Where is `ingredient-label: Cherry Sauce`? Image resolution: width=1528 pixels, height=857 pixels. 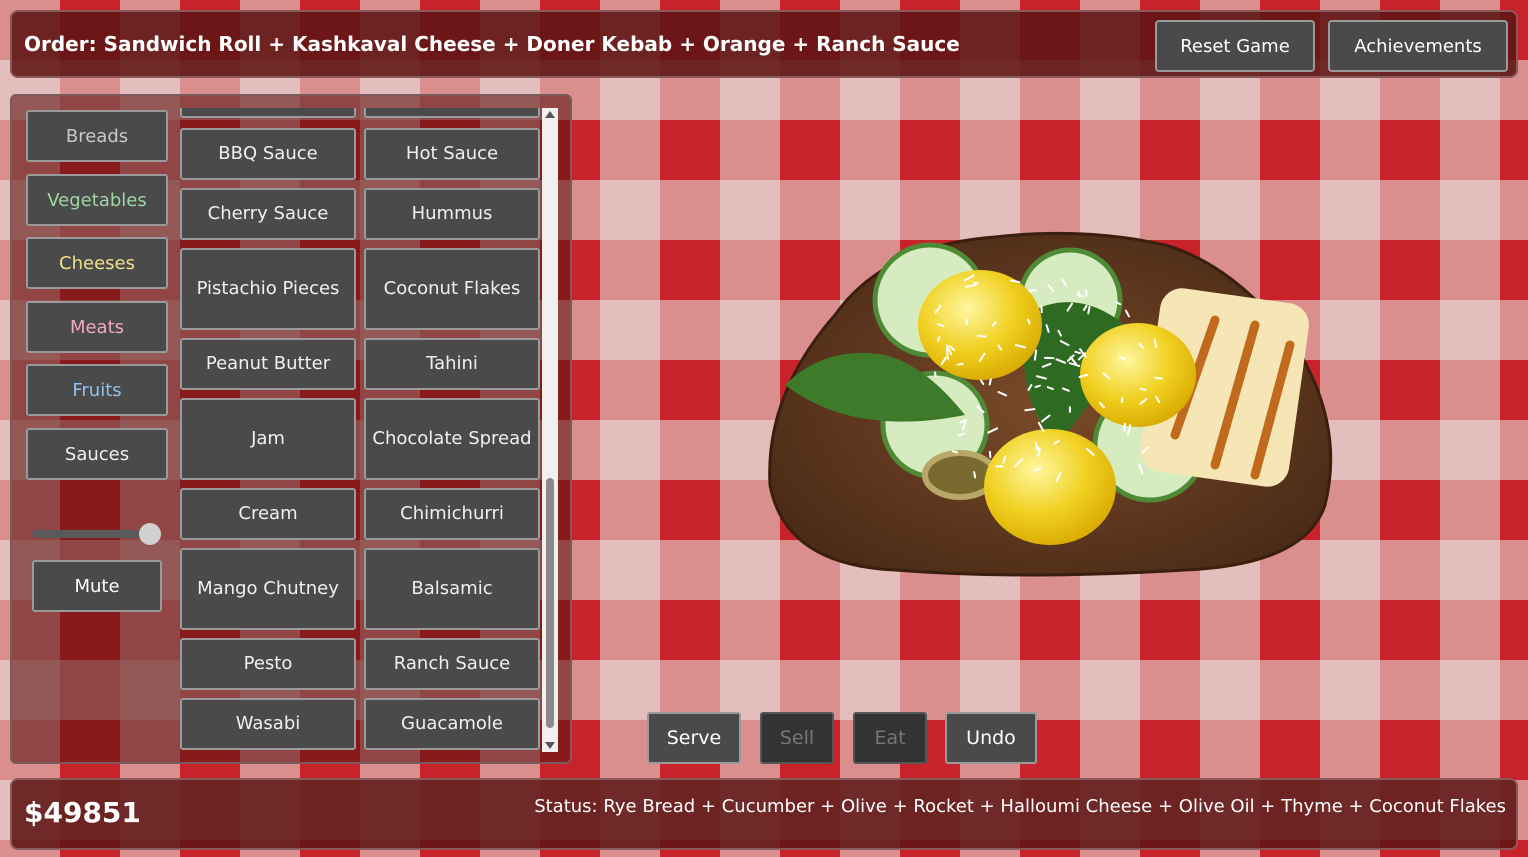 ingredient-label: Cherry Sauce is located at coordinates (268, 213).